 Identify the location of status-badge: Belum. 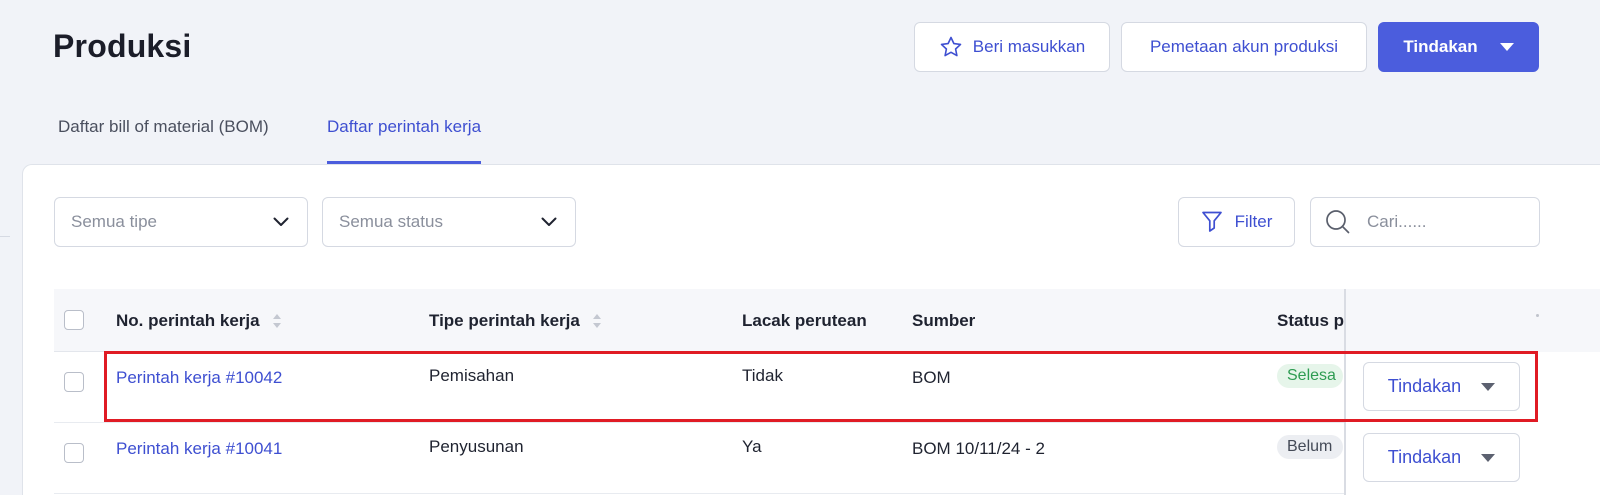
(1310, 447).